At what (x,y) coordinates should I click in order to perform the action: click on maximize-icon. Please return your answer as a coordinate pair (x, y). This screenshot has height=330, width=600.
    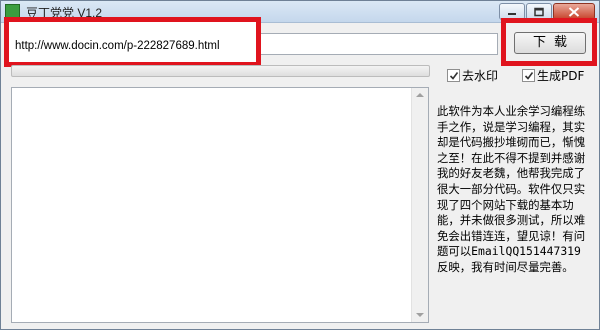
    Looking at the image, I should click on (539, 11).